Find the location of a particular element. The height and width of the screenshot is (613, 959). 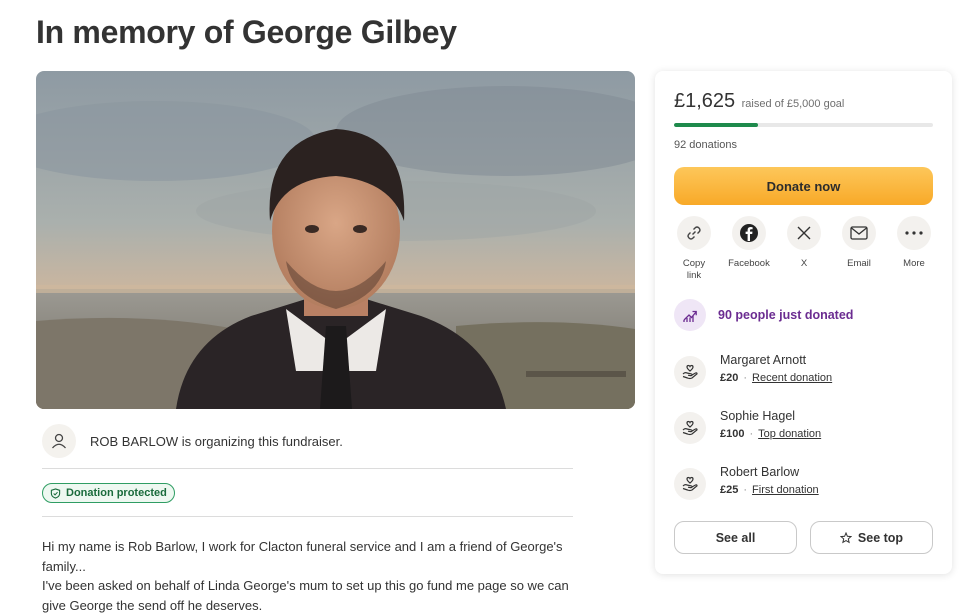

donor-name: Sophie Hagel is located at coordinates (758, 416).